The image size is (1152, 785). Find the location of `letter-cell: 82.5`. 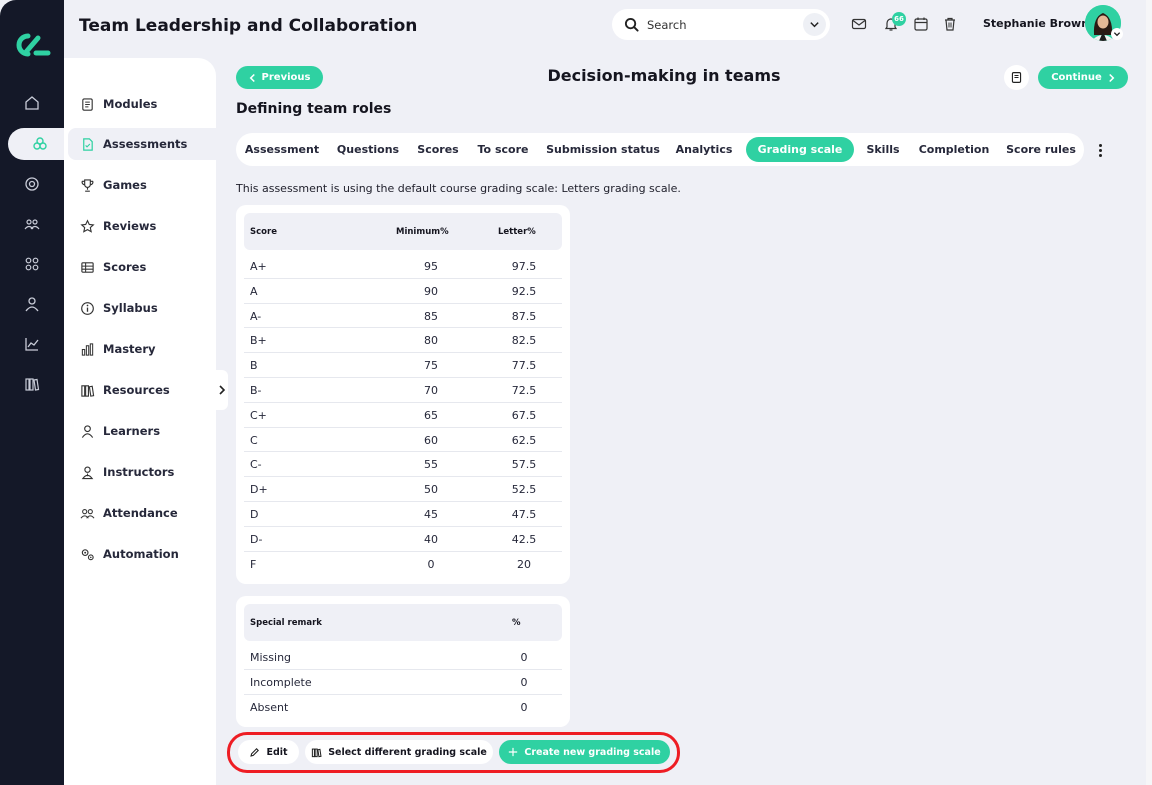

letter-cell: 82.5 is located at coordinates (524, 341).